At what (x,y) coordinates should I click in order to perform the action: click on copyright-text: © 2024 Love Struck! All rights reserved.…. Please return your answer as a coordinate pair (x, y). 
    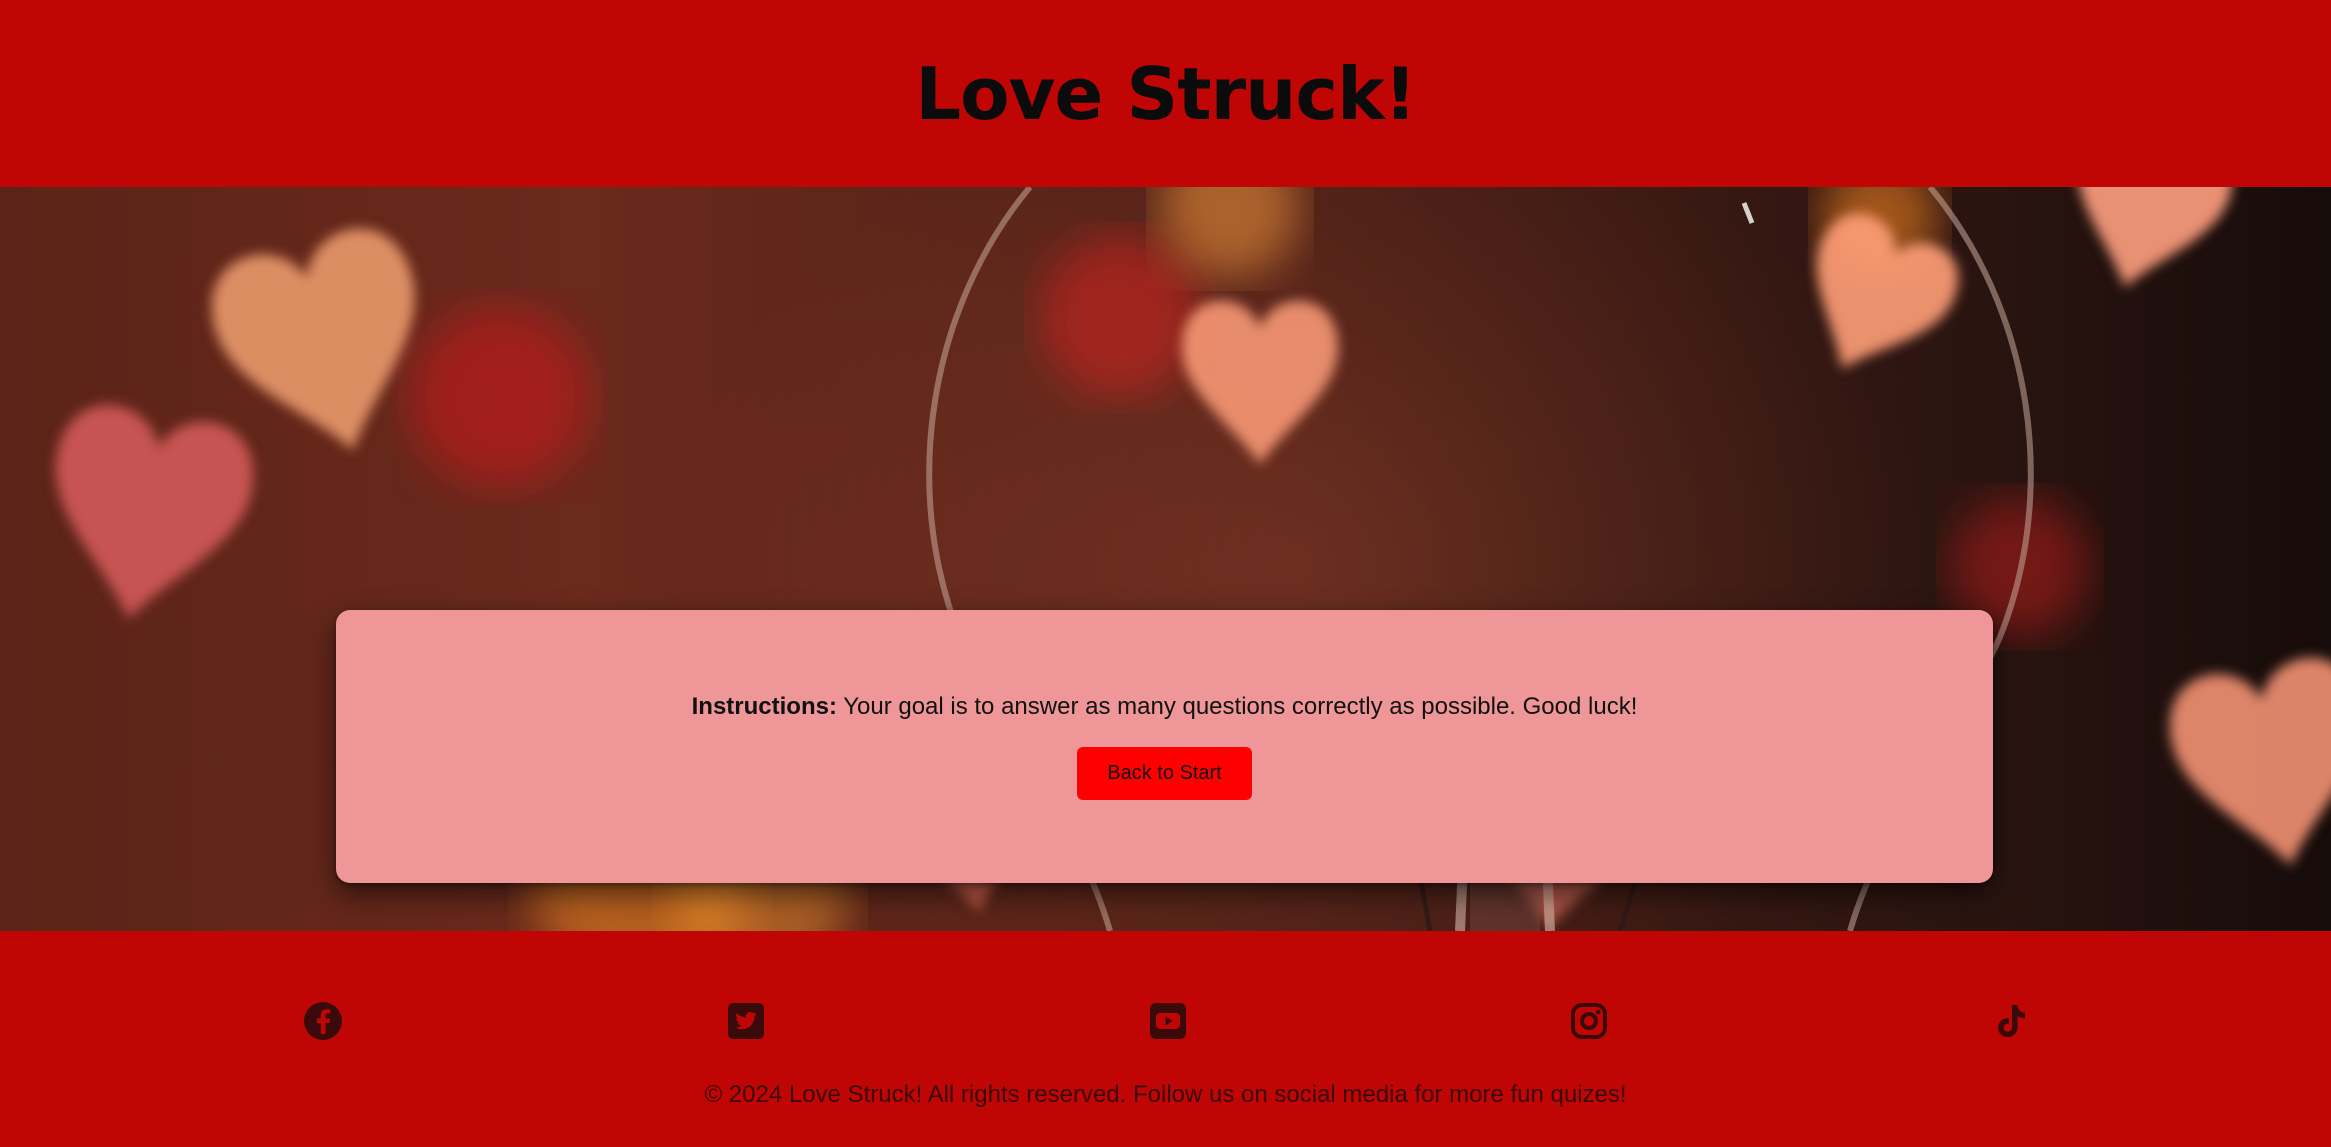
    Looking at the image, I should click on (1165, 1094).